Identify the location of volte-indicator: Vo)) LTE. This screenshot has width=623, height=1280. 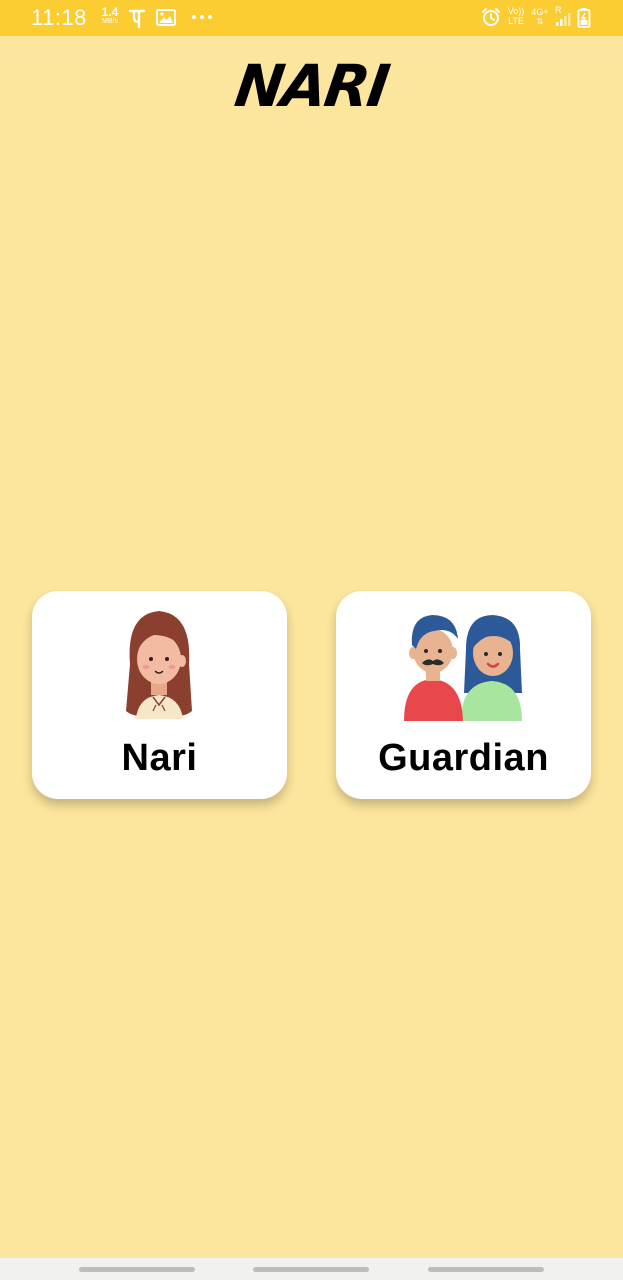
(516, 16).